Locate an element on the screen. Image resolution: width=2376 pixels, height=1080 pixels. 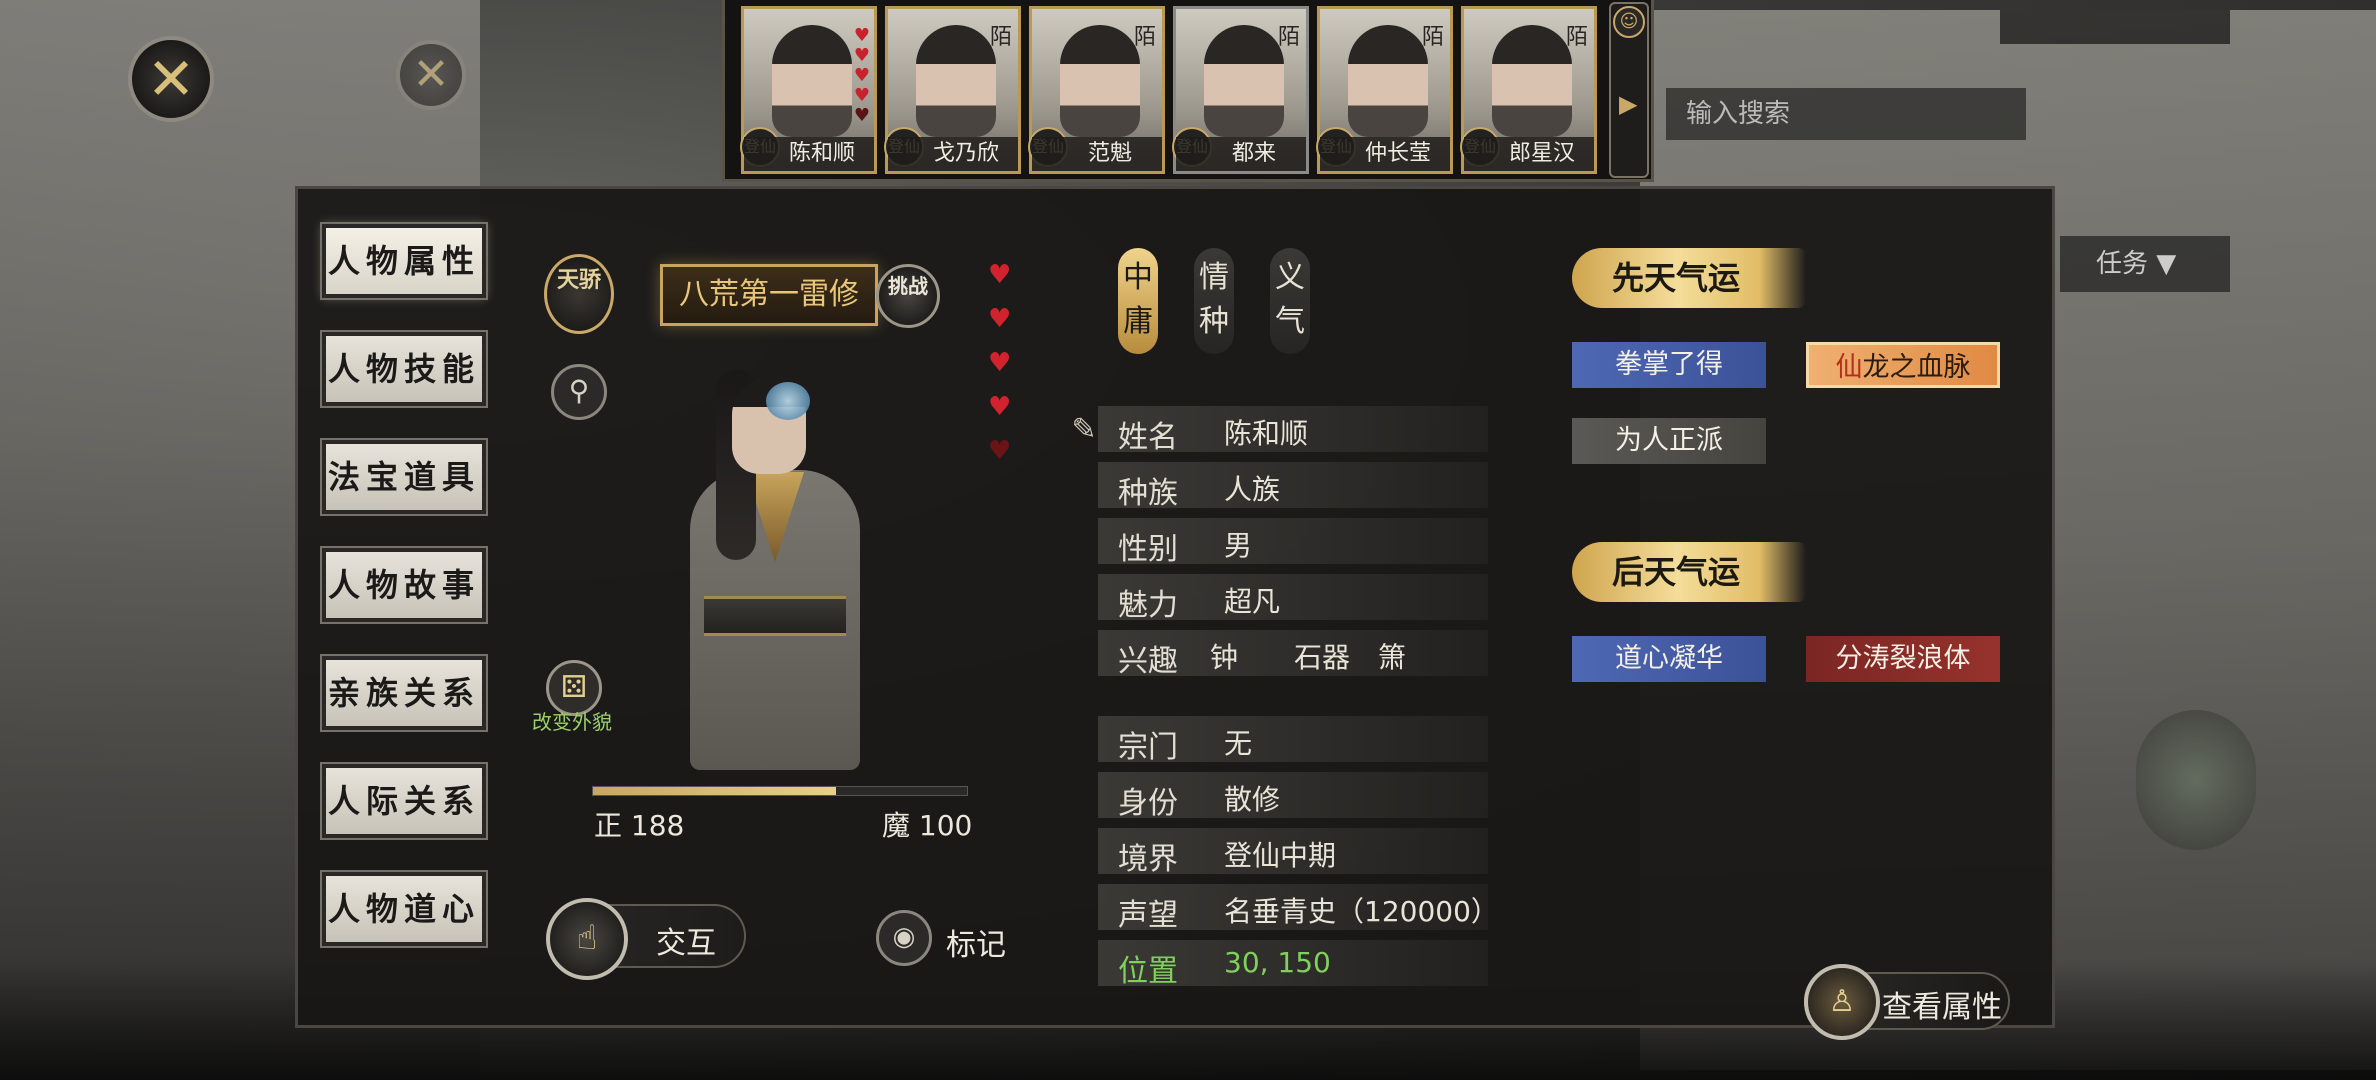
info-key: 魅力 is located at coordinates (1148, 605).